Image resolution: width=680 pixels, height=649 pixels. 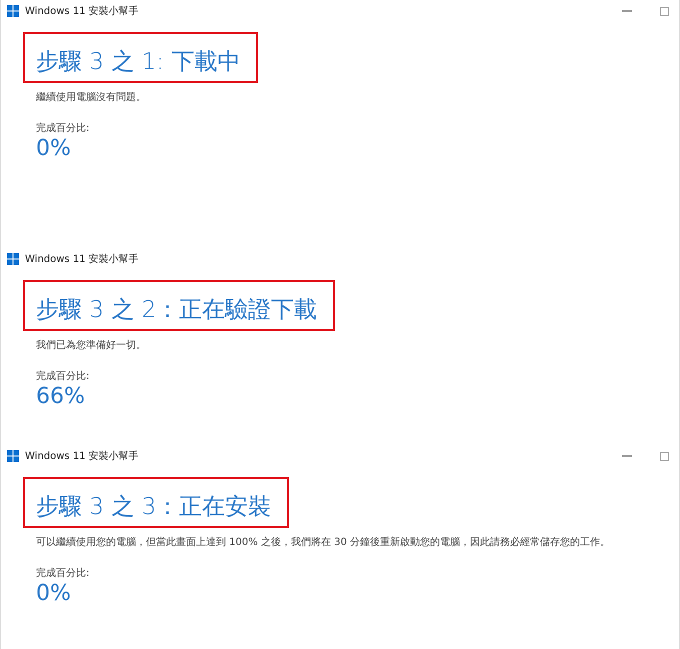 I want to click on status-message: 可以繼續使用您的電腦，但當此畫面上達到 100% 之後，我們將在 30 分鐘後重新啟動您的電腦，因此請務必經常儲存您的工作。, so click(x=324, y=542).